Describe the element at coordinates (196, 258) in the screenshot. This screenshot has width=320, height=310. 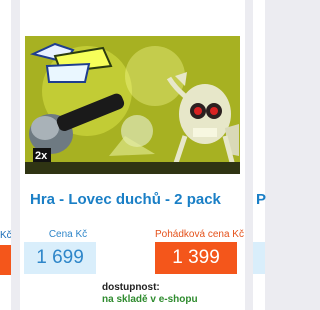
I see `fairy-price: 1 399` at that location.